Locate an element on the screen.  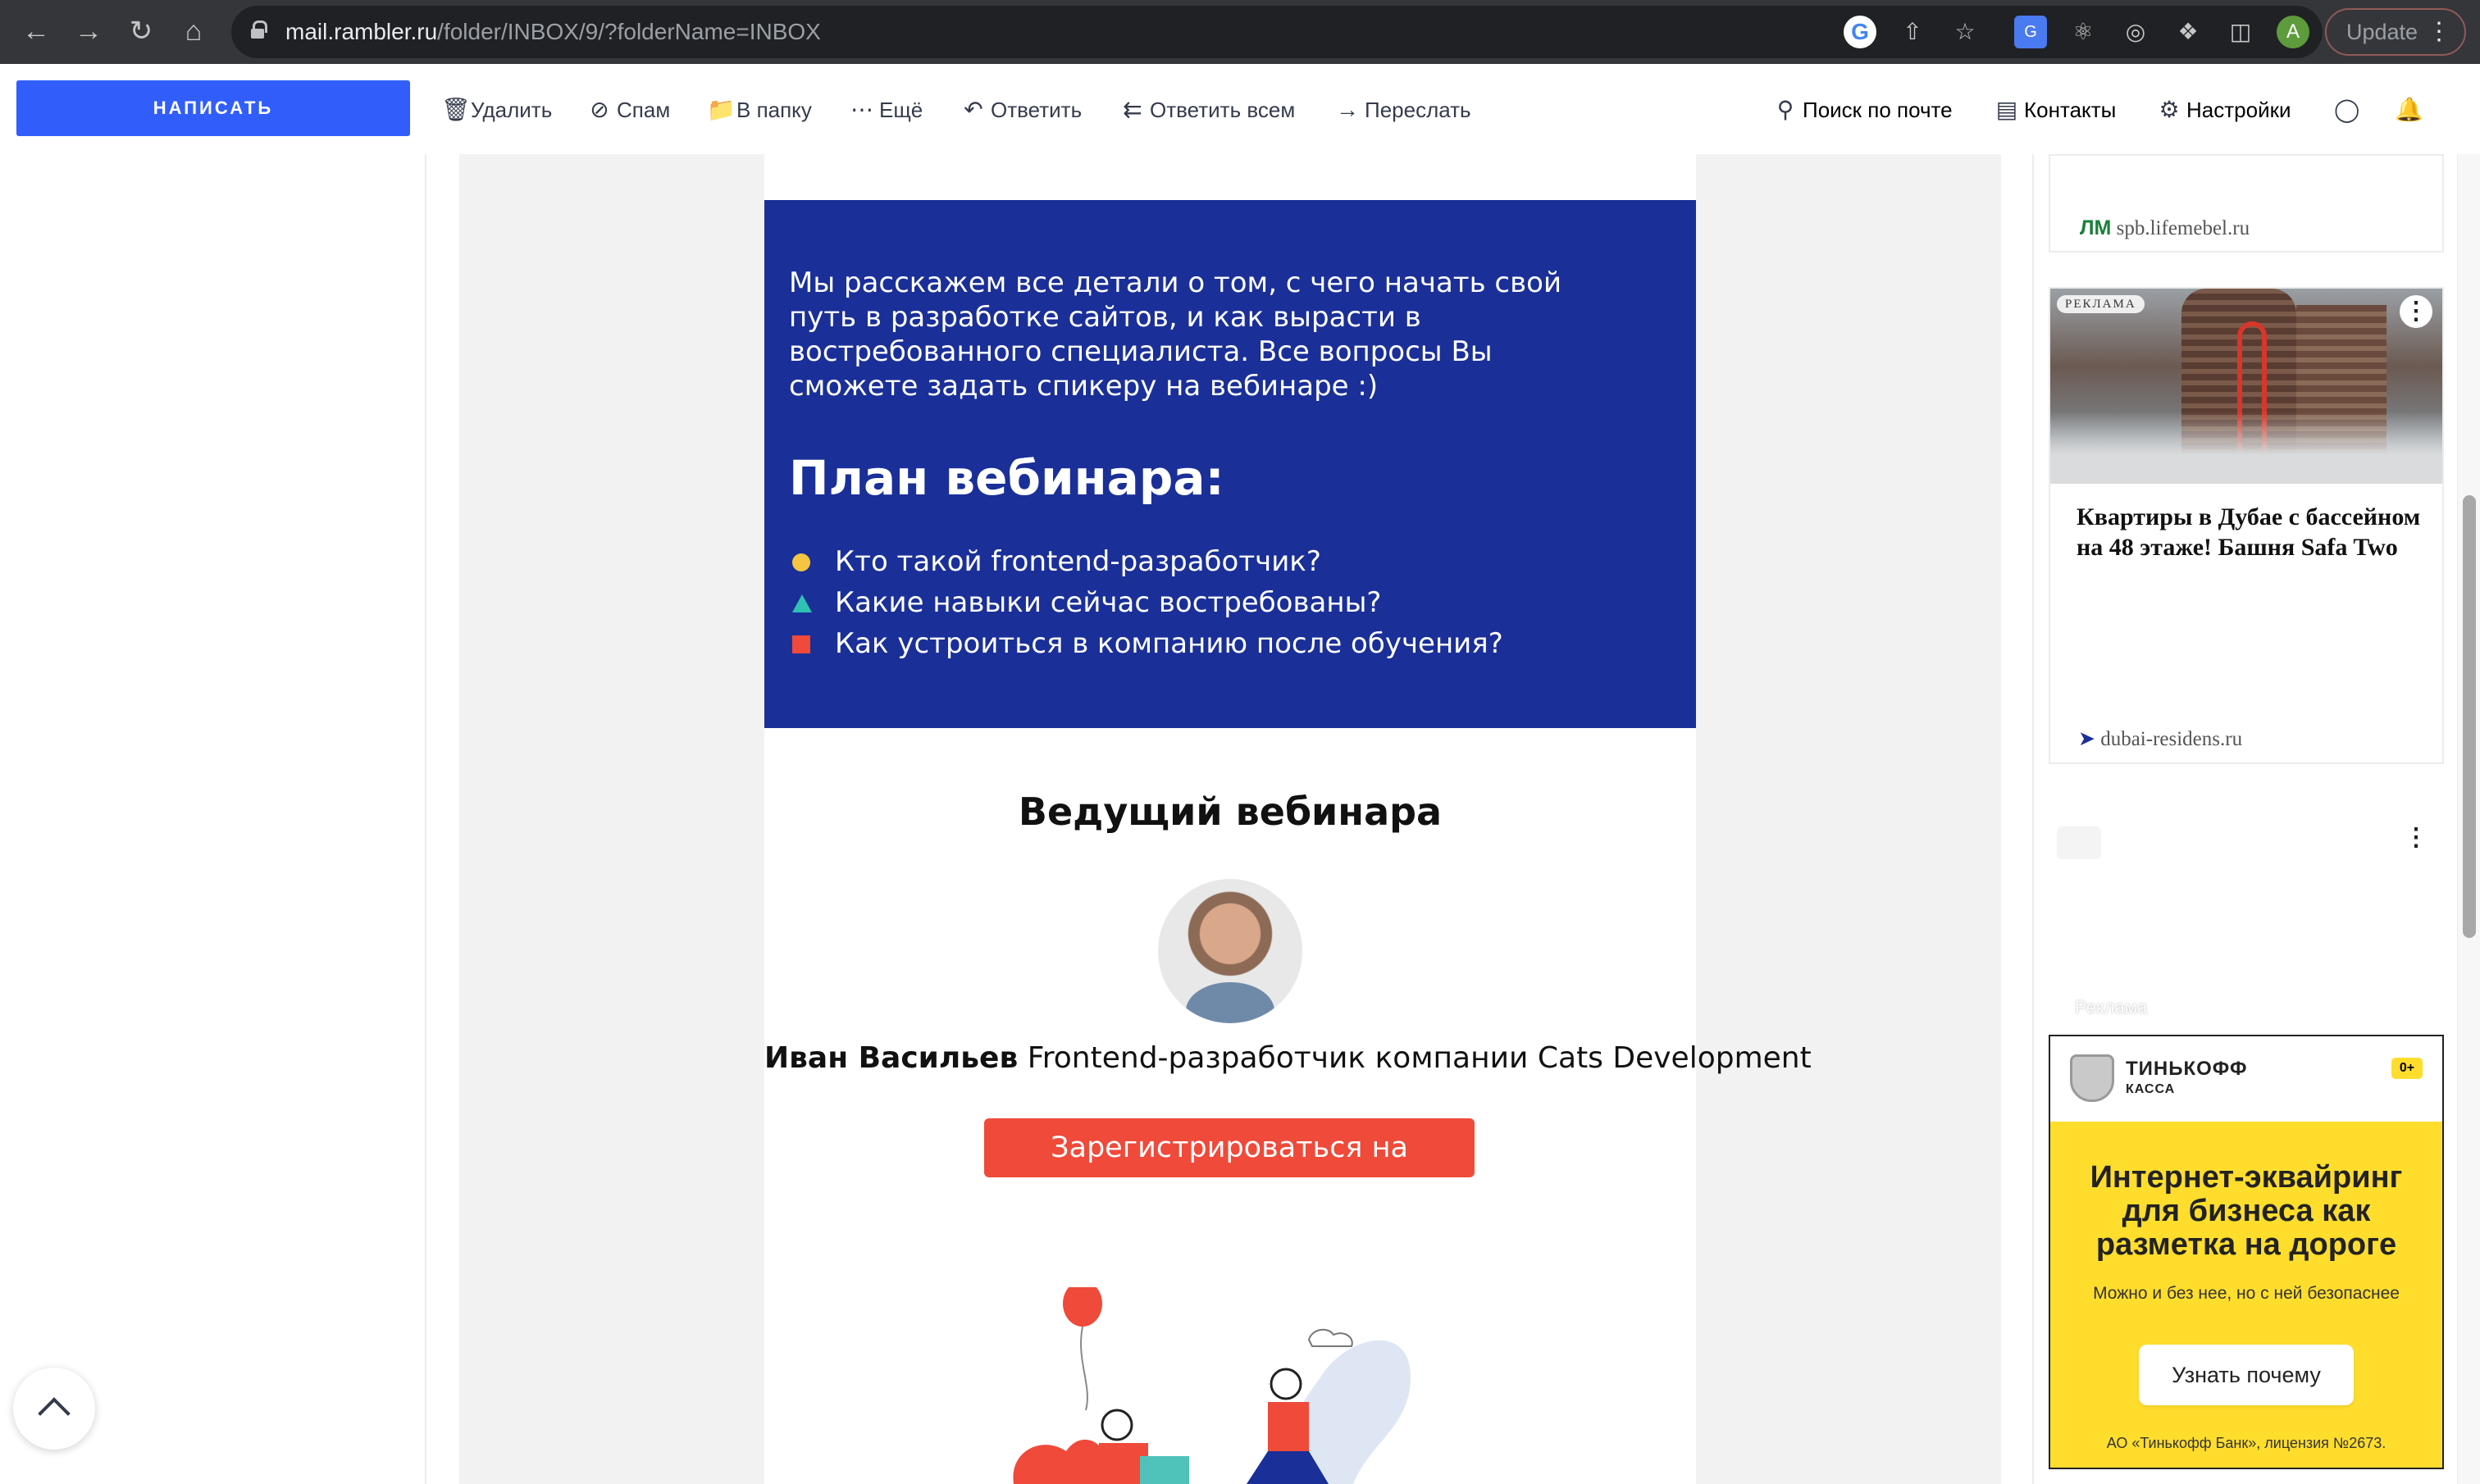
tinkoff-brand: ТИНЬКОФФ is located at coordinates (2187, 1069).